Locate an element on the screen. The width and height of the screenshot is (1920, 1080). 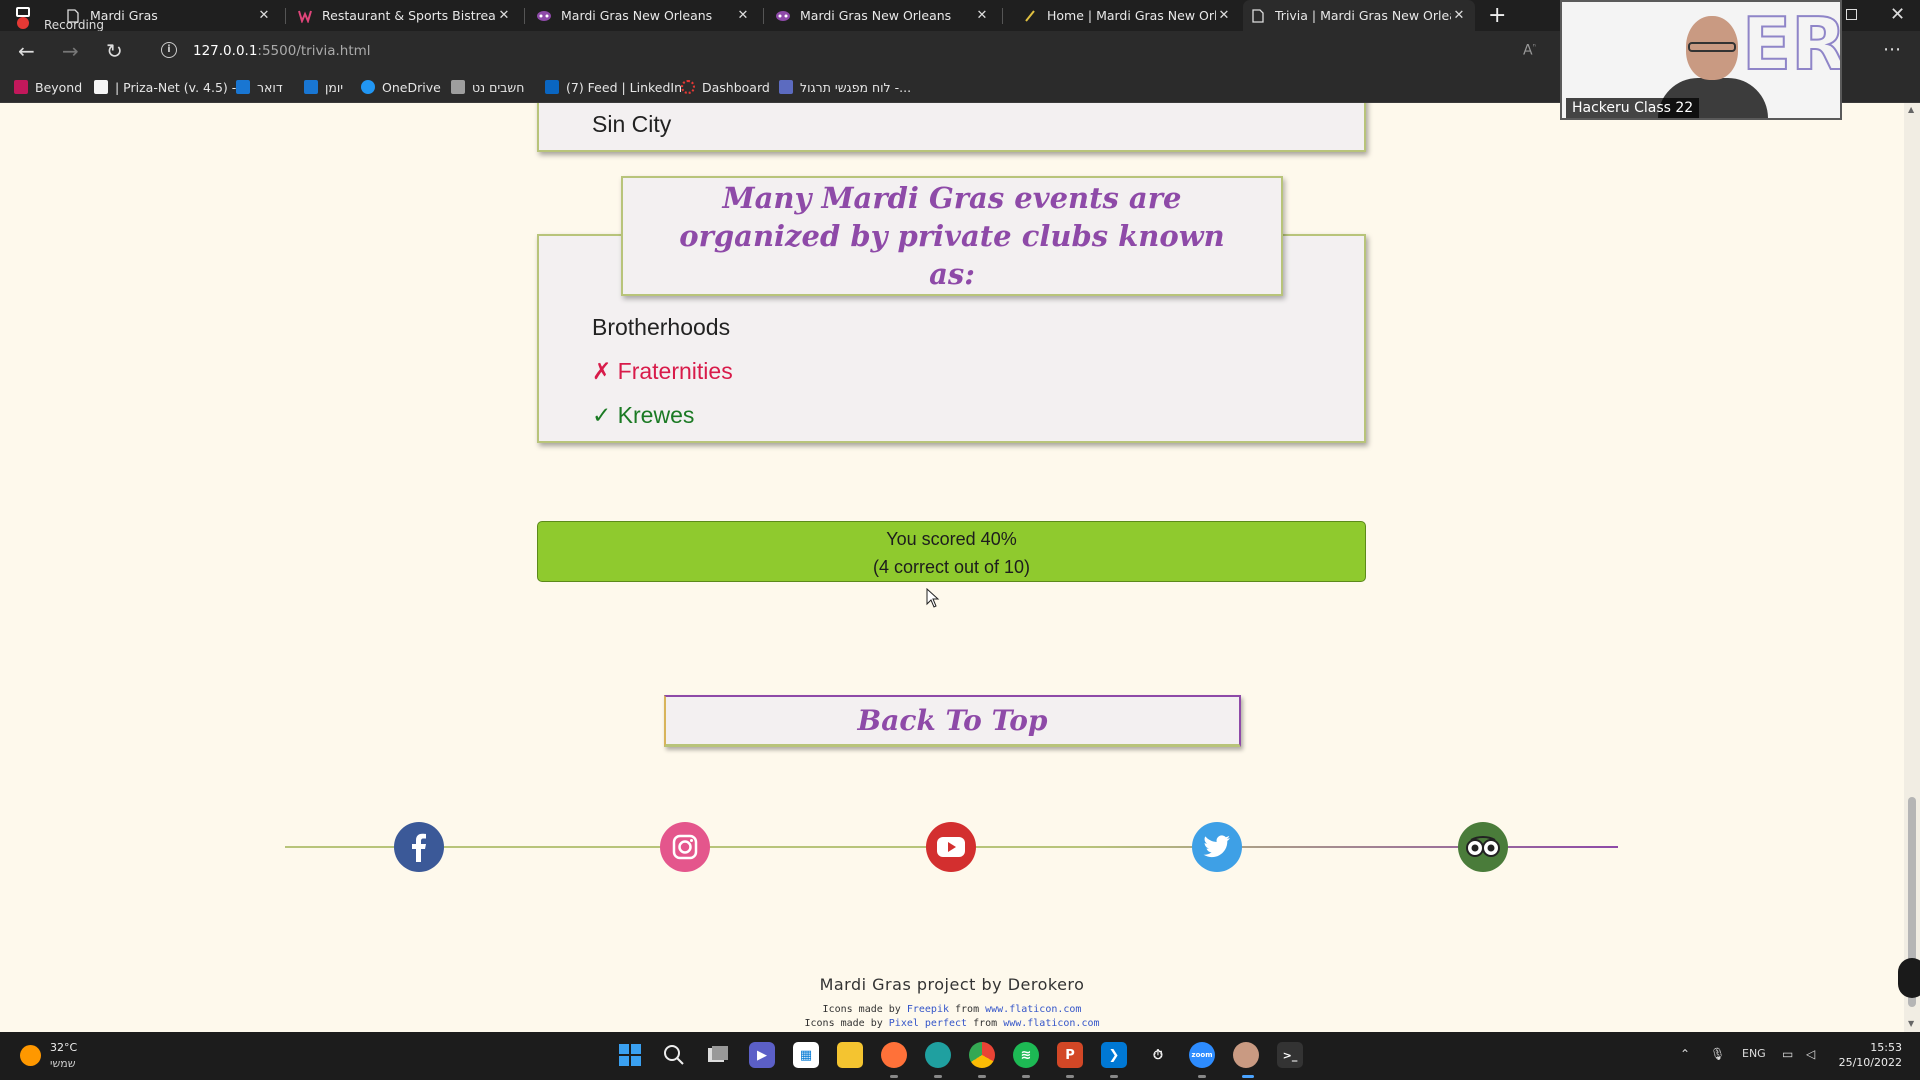
bookmark-onedrive: OneDrive is located at coordinates (401, 87).